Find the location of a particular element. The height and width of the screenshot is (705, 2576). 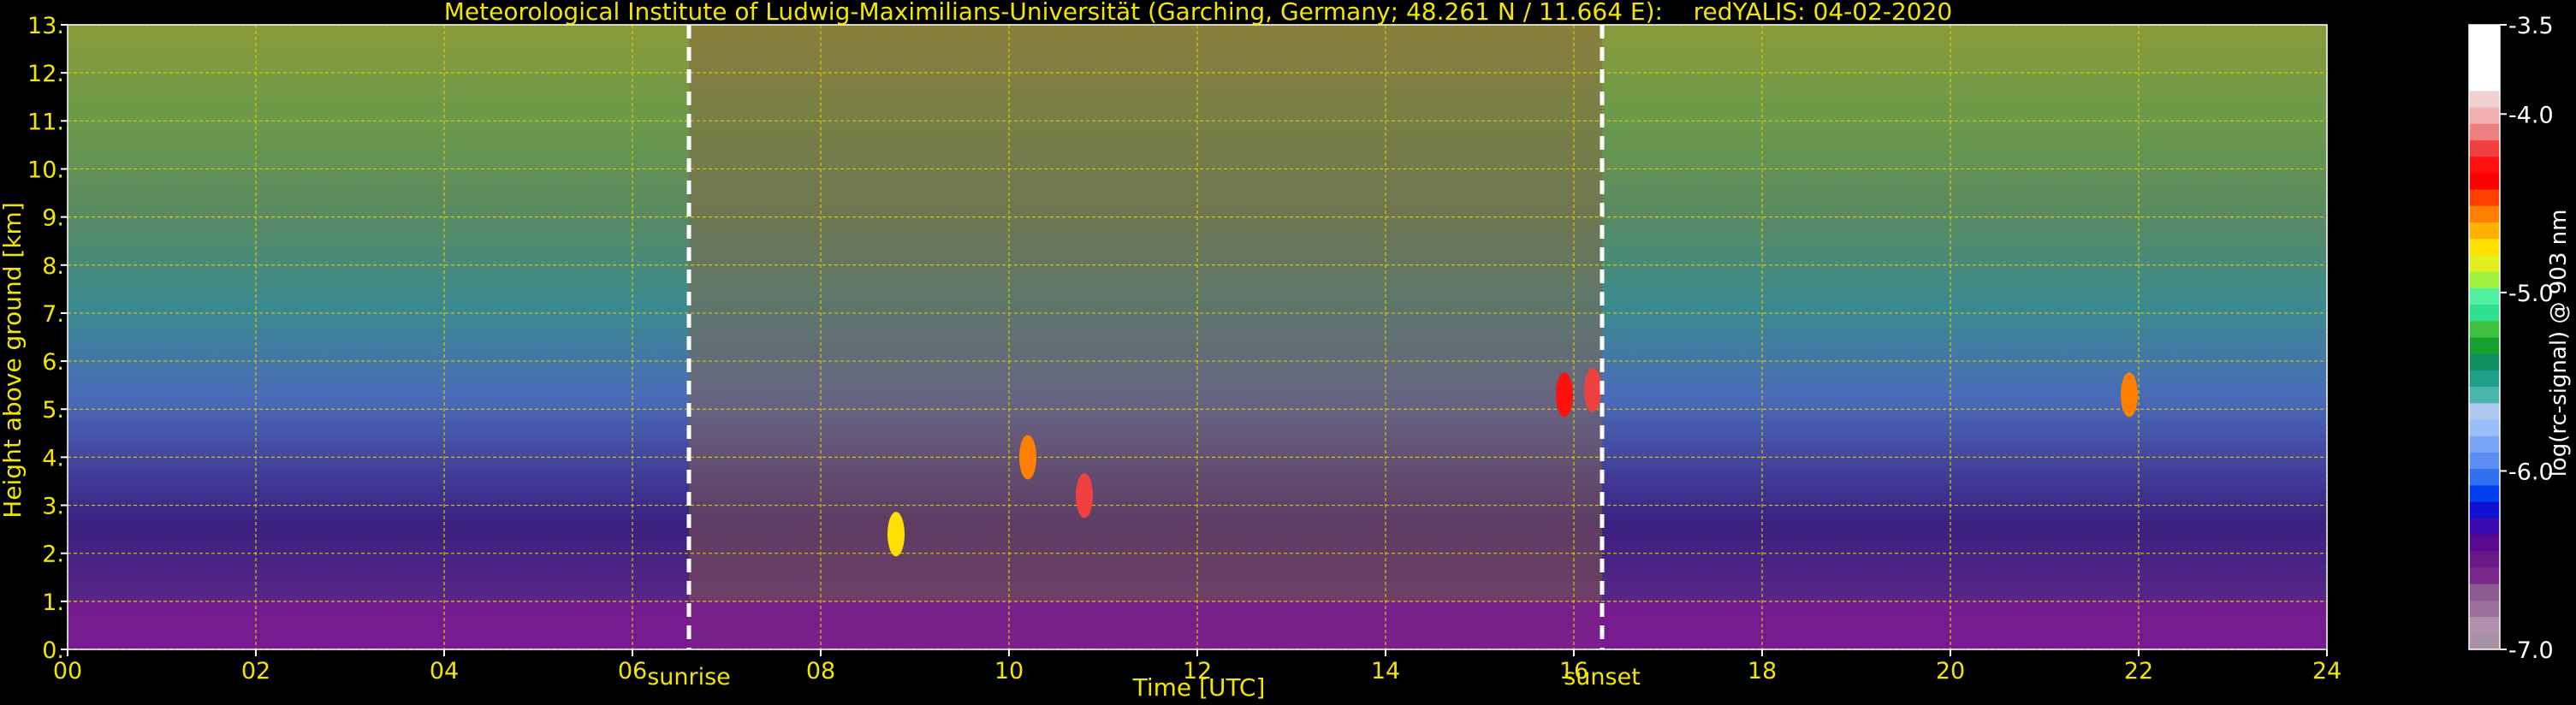

colorbar: -3.5 -4.0 -5.0 -6.0 -7.0 is located at coordinates (2511, 338).